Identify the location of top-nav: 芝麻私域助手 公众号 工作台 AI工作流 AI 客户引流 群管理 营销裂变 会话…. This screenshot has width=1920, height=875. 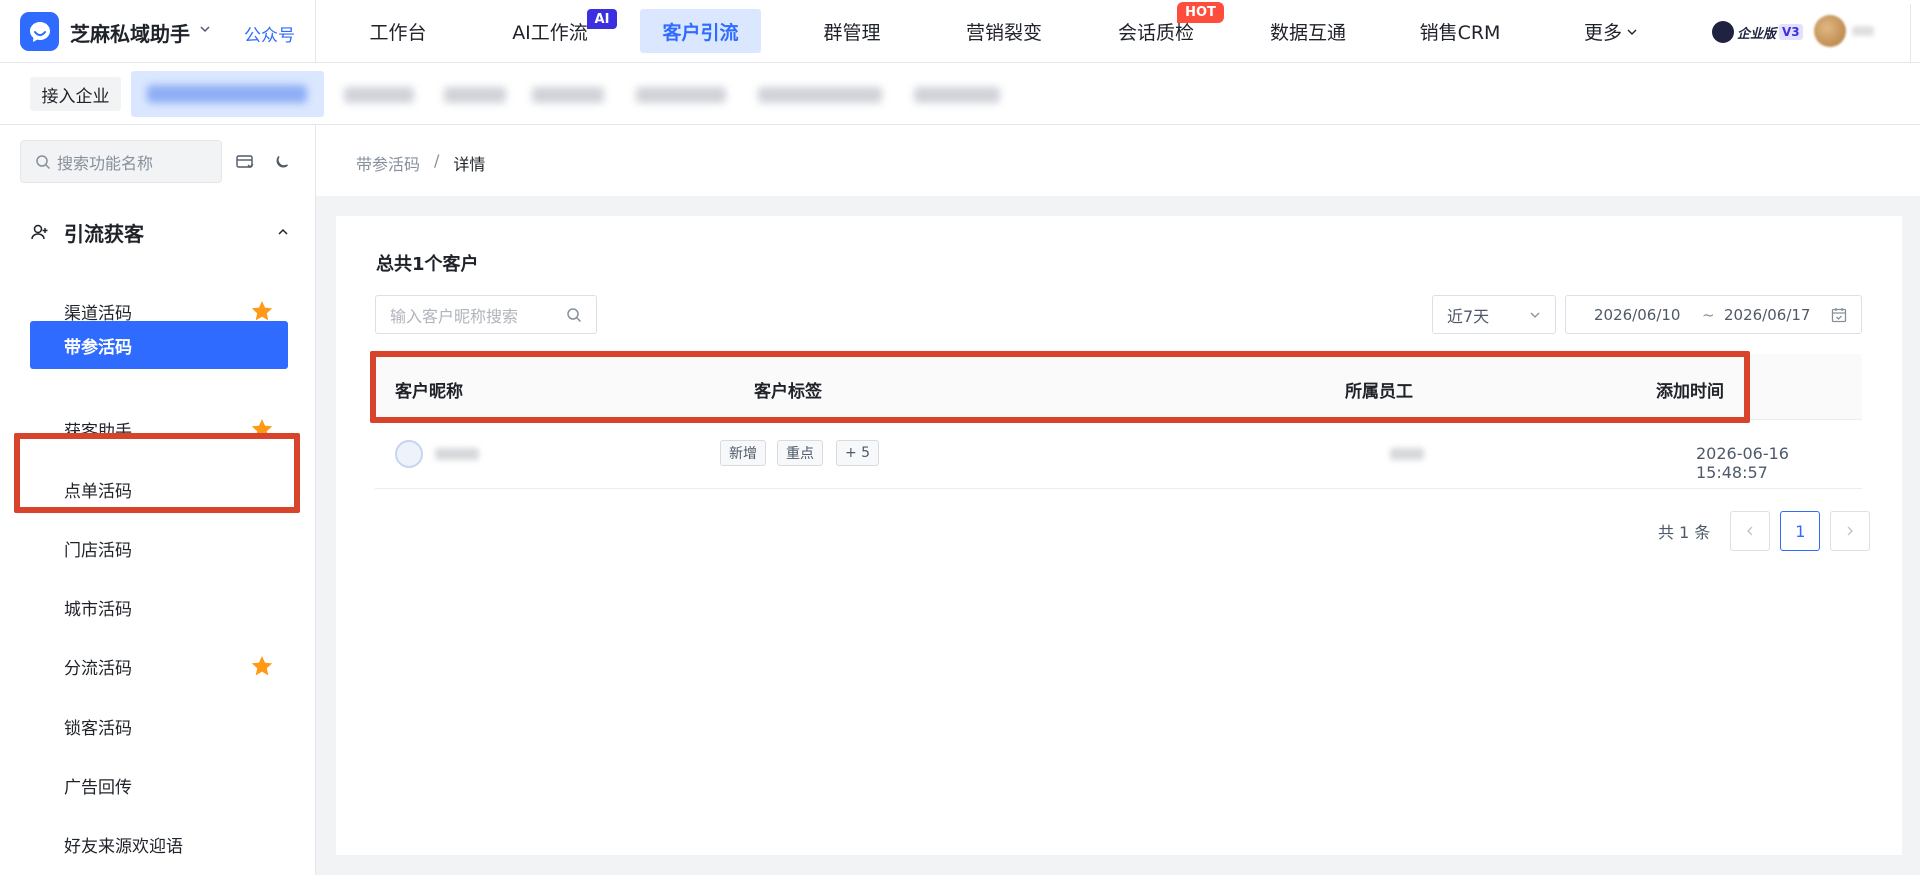
(960, 31).